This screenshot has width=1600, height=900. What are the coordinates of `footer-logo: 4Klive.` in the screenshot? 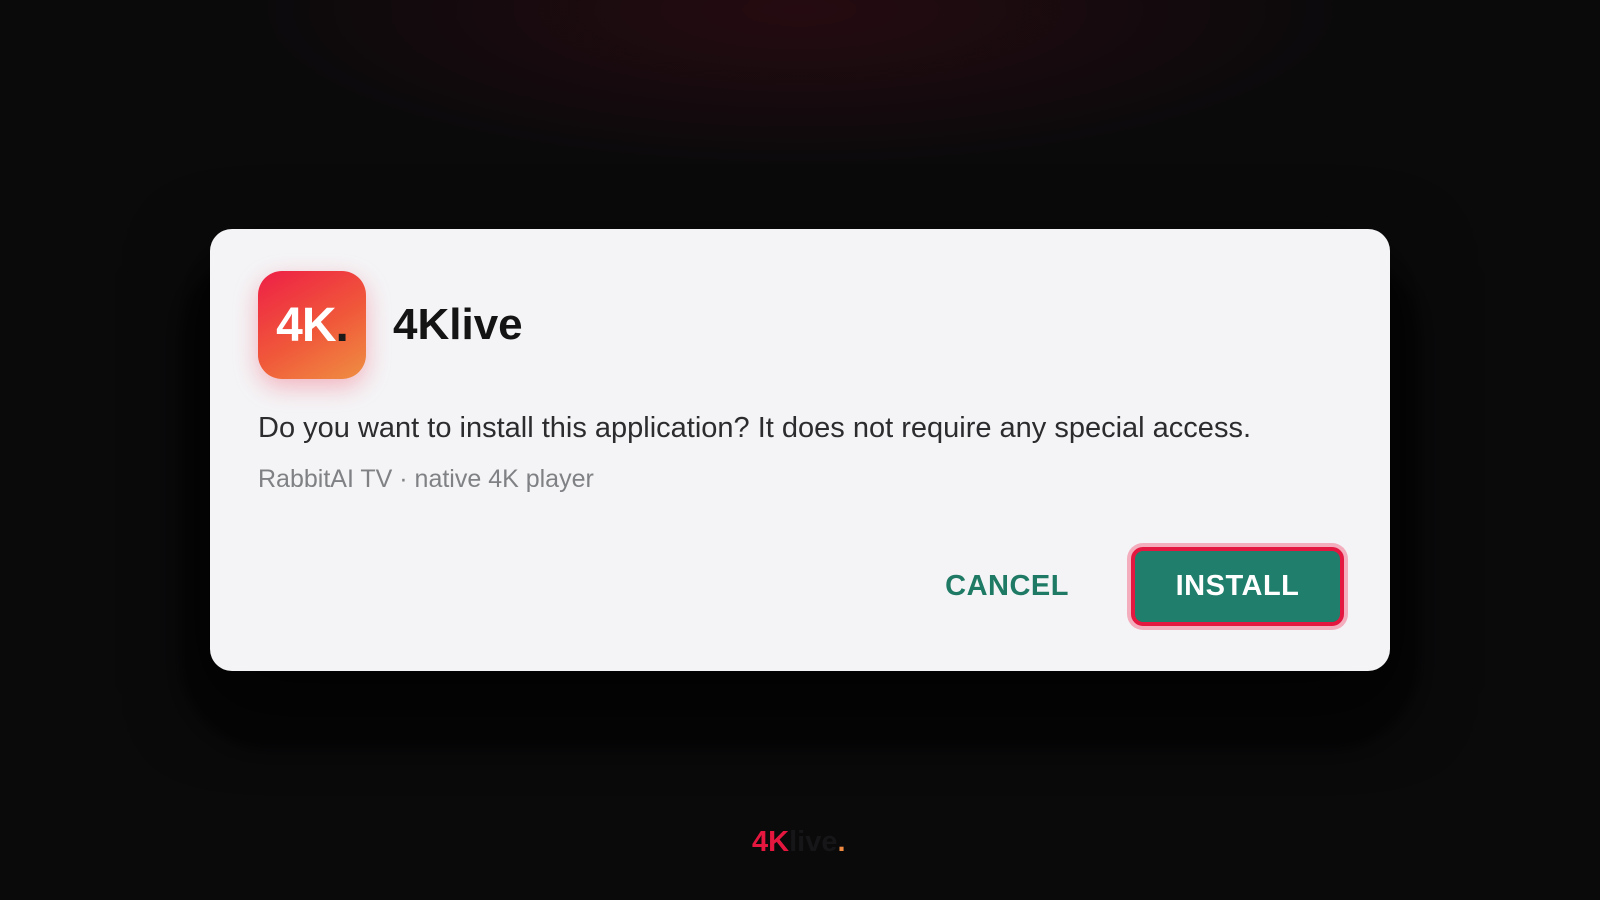 It's located at (799, 842).